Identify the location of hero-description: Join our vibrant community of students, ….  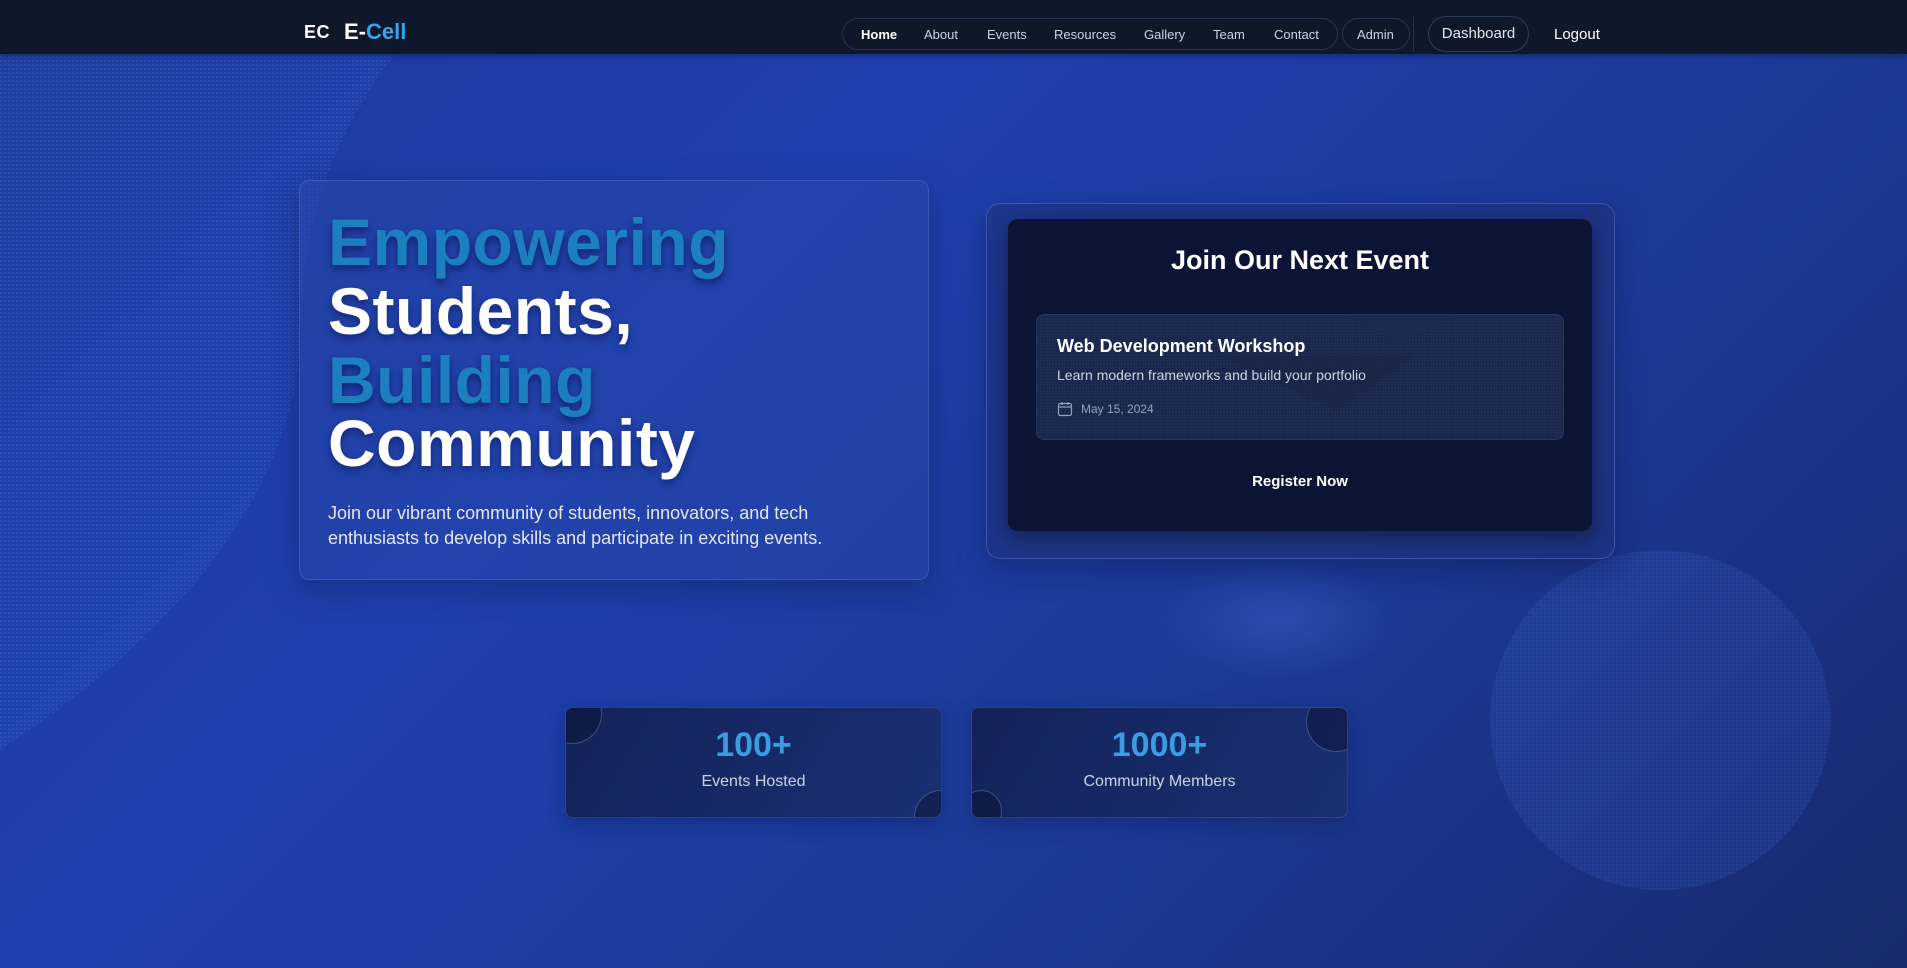
(575, 525).